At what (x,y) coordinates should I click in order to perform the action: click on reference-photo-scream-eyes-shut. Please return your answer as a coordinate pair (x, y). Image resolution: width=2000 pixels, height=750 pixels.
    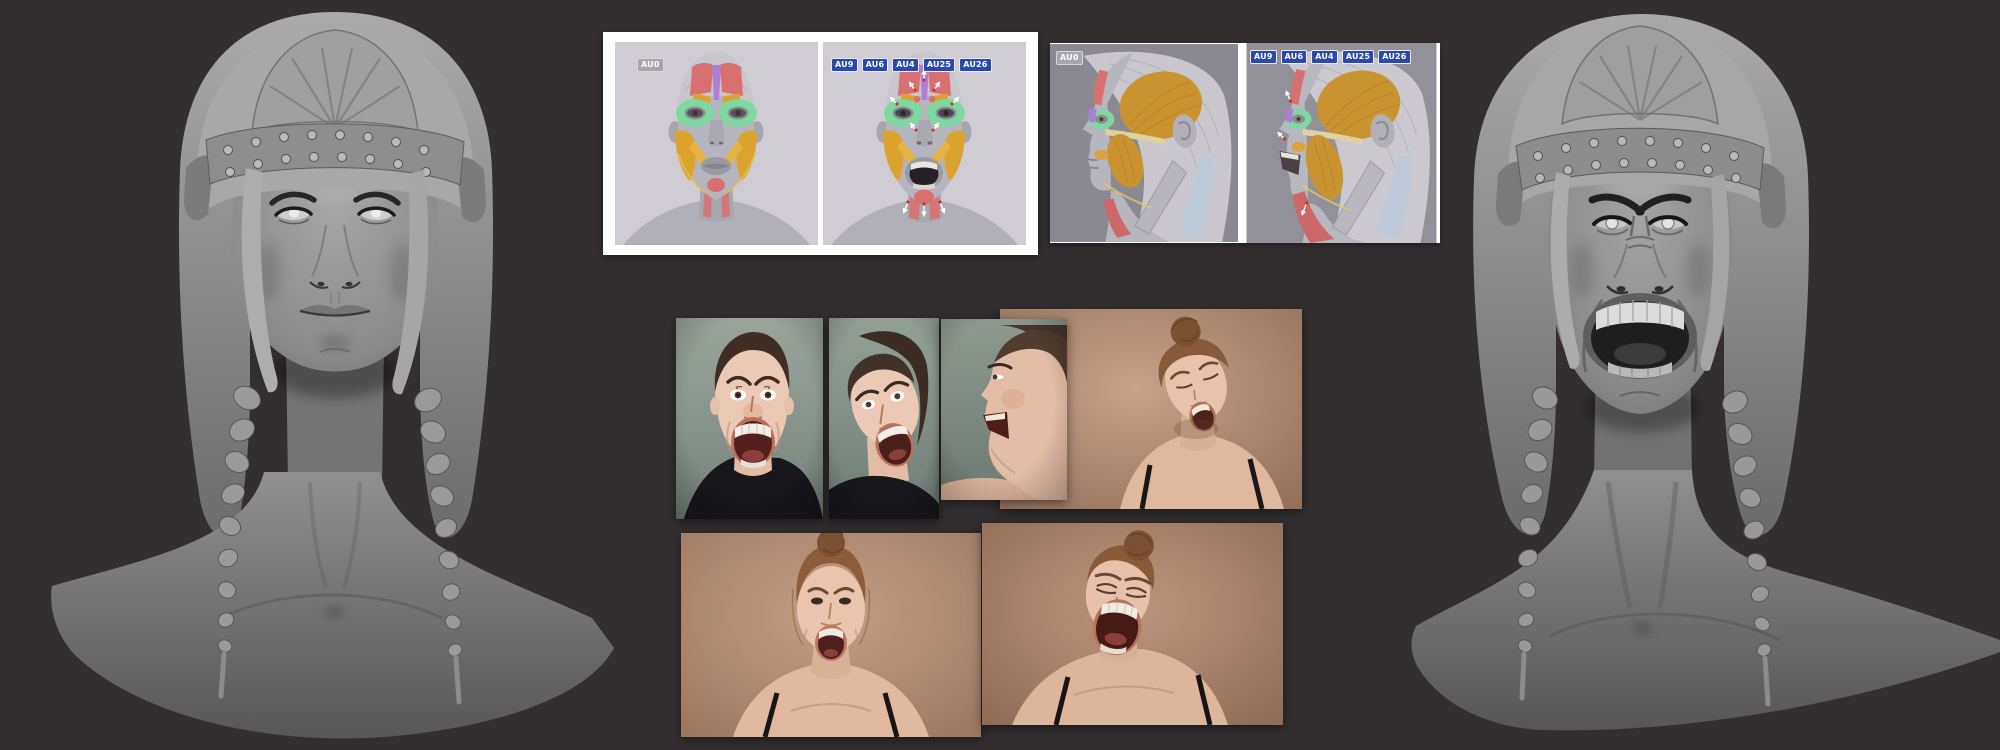
    Looking at the image, I should click on (1132, 624).